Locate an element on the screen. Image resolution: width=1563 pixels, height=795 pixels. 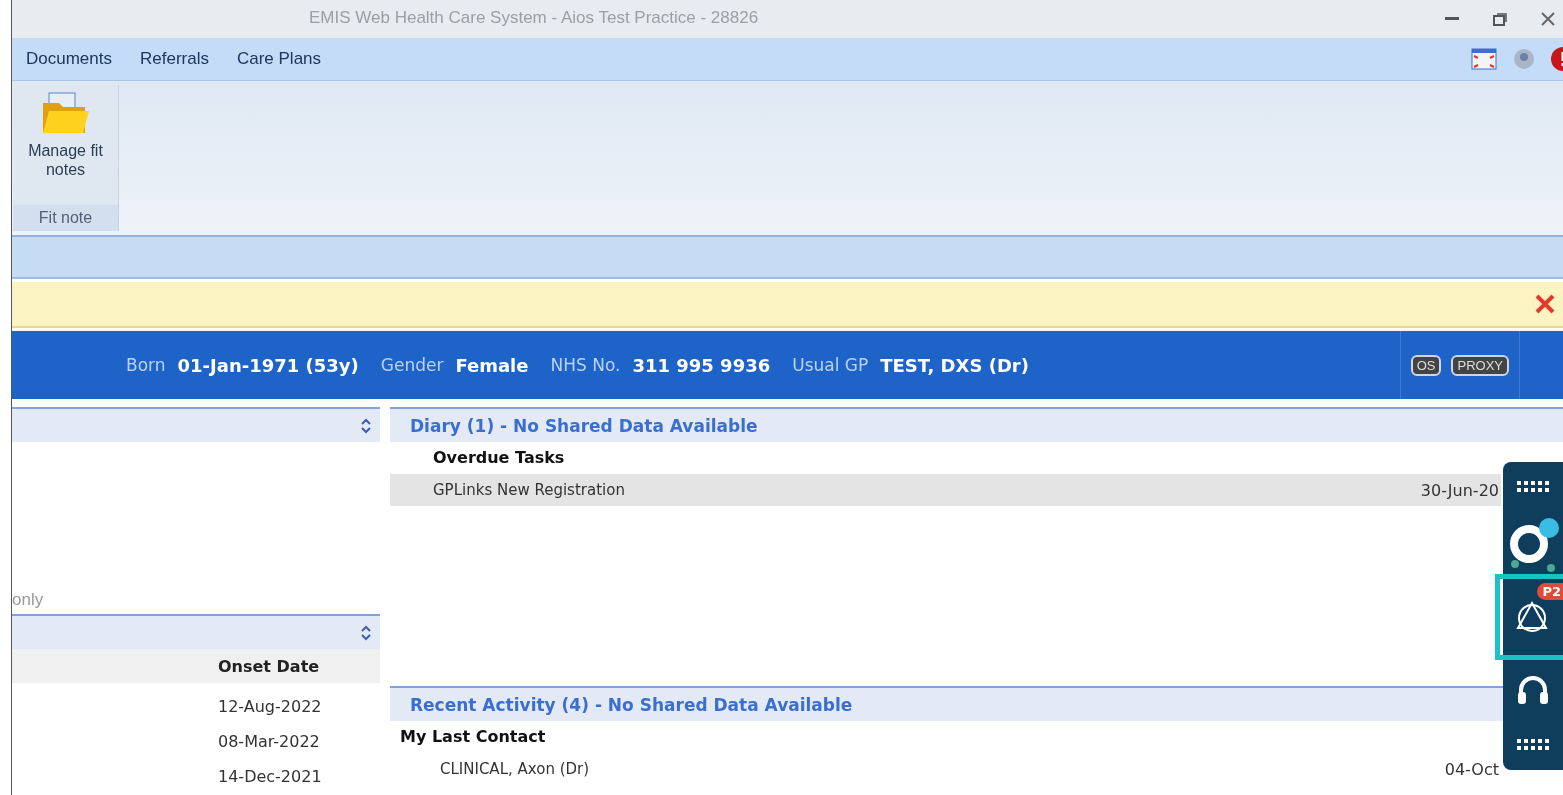
field-label: Born is located at coordinates (146, 365).